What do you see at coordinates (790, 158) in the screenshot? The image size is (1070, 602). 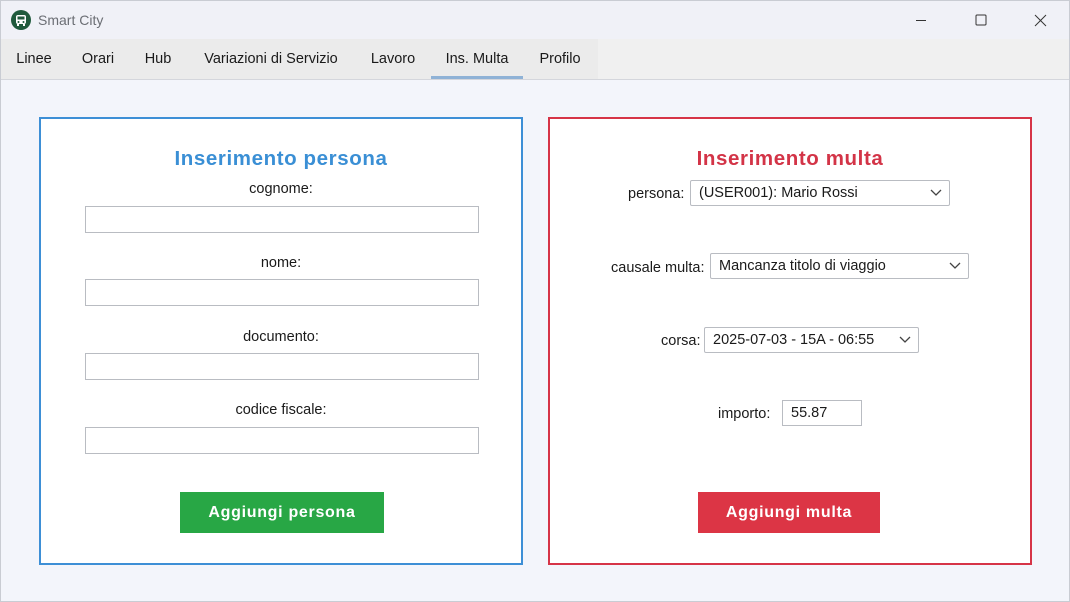 I see `multa-panel-title: Inserimento multa` at bounding box center [790, 158].